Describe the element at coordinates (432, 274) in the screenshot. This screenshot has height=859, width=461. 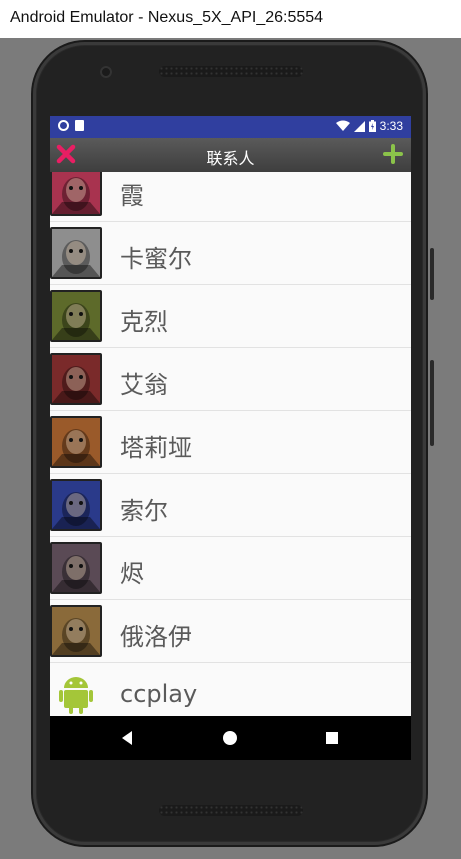
I see `power-button` at that location.